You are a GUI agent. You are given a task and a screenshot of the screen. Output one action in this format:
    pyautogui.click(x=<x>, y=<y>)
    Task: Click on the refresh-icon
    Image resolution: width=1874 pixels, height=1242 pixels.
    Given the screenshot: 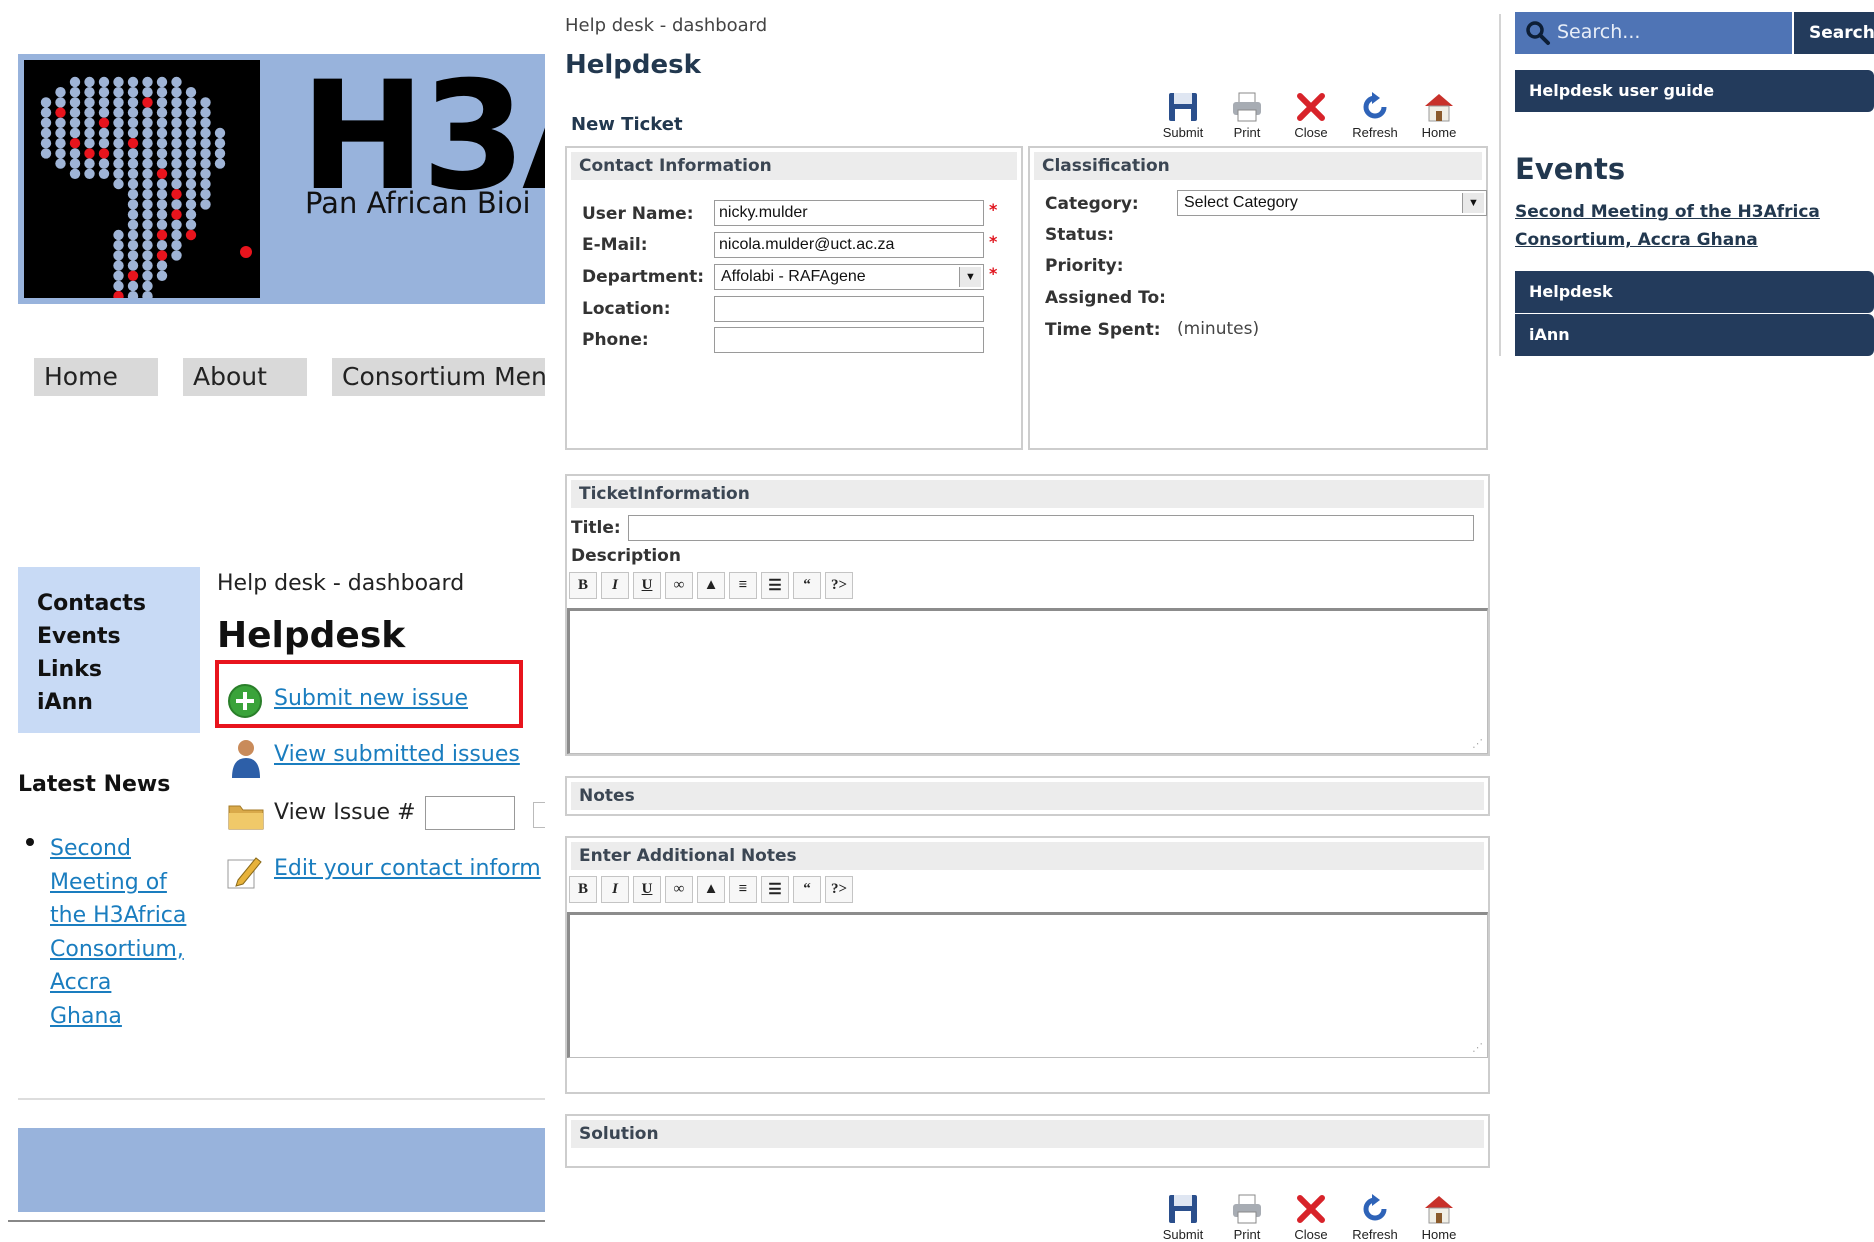 What is the action you would take?
    pyautogui.click(x=1375, y=1207)
    